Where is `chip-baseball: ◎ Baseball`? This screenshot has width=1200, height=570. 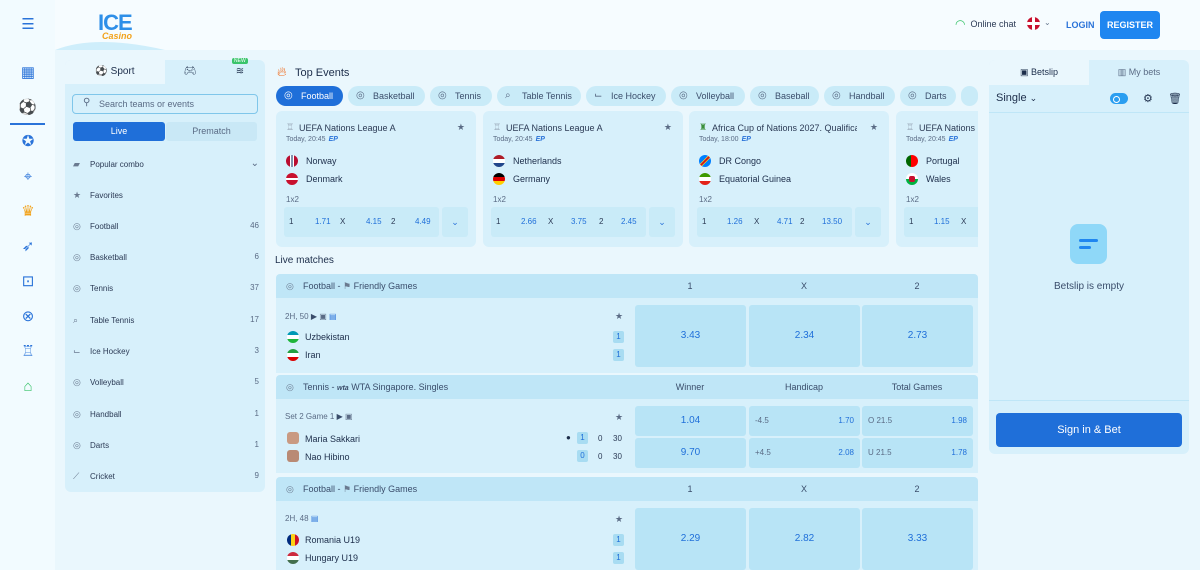 chip-baseball: ◎ Baseball is located at coordinates (784, 96).